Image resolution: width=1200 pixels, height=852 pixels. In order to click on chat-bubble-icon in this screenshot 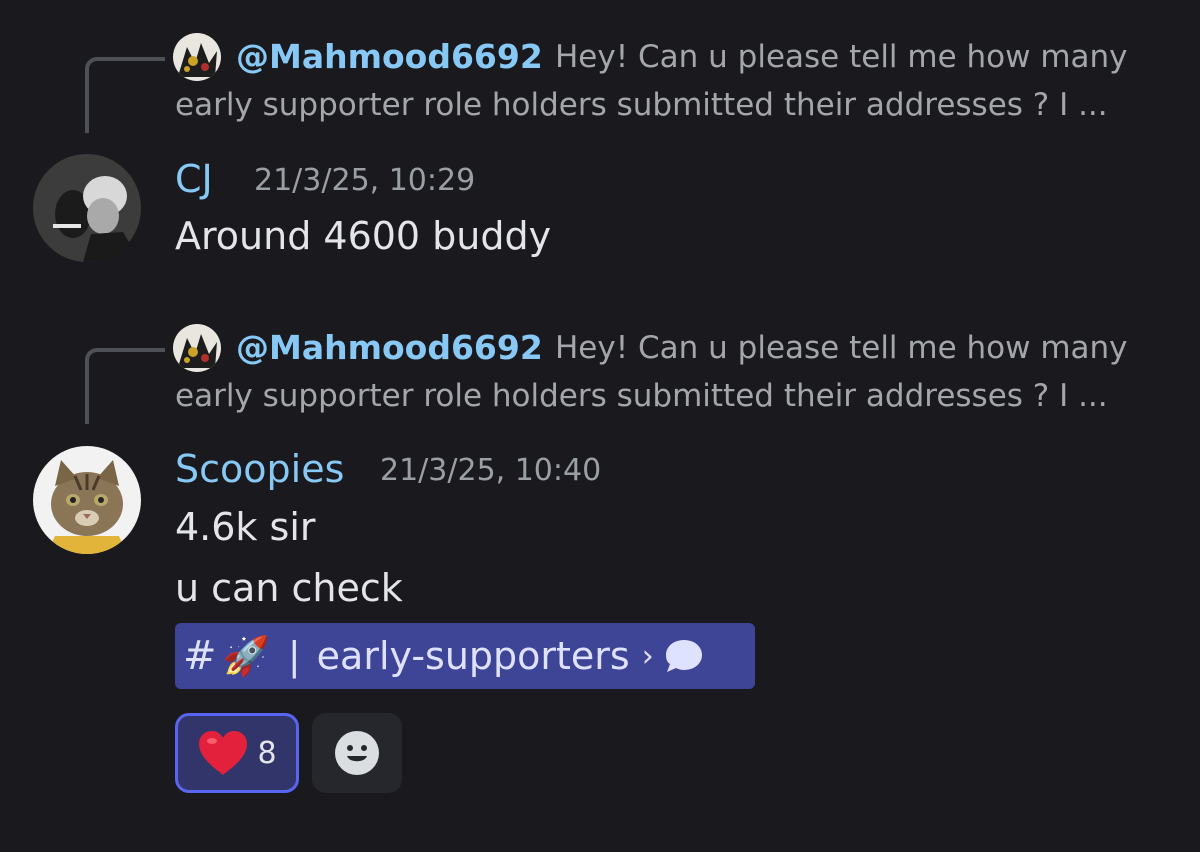, I will do `click(683, 656)`.